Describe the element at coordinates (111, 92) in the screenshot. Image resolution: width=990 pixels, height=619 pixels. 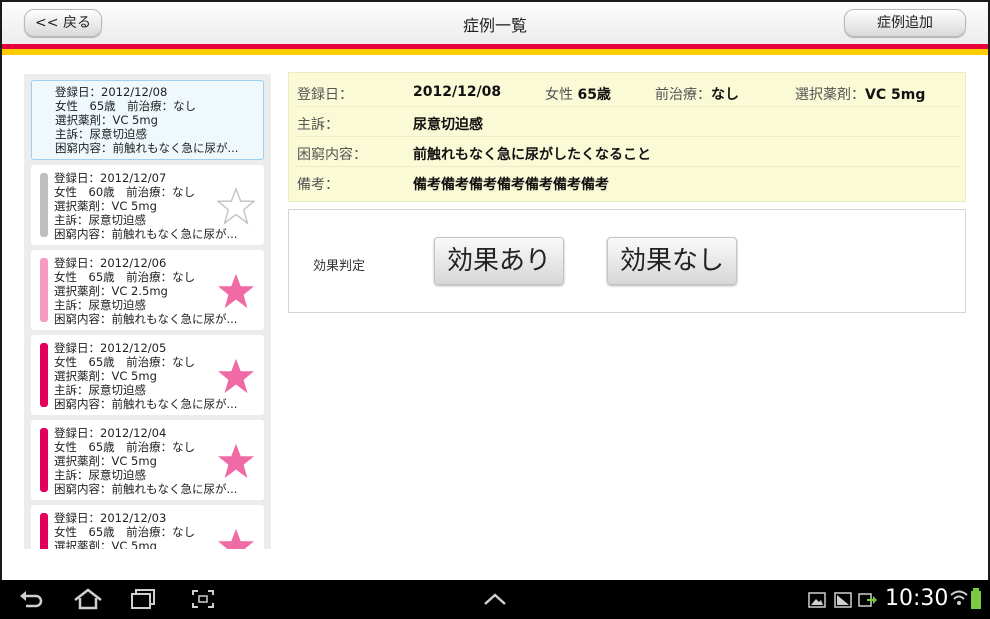
I see `case-reg-date: 登録日：2012/12/08` at that location.